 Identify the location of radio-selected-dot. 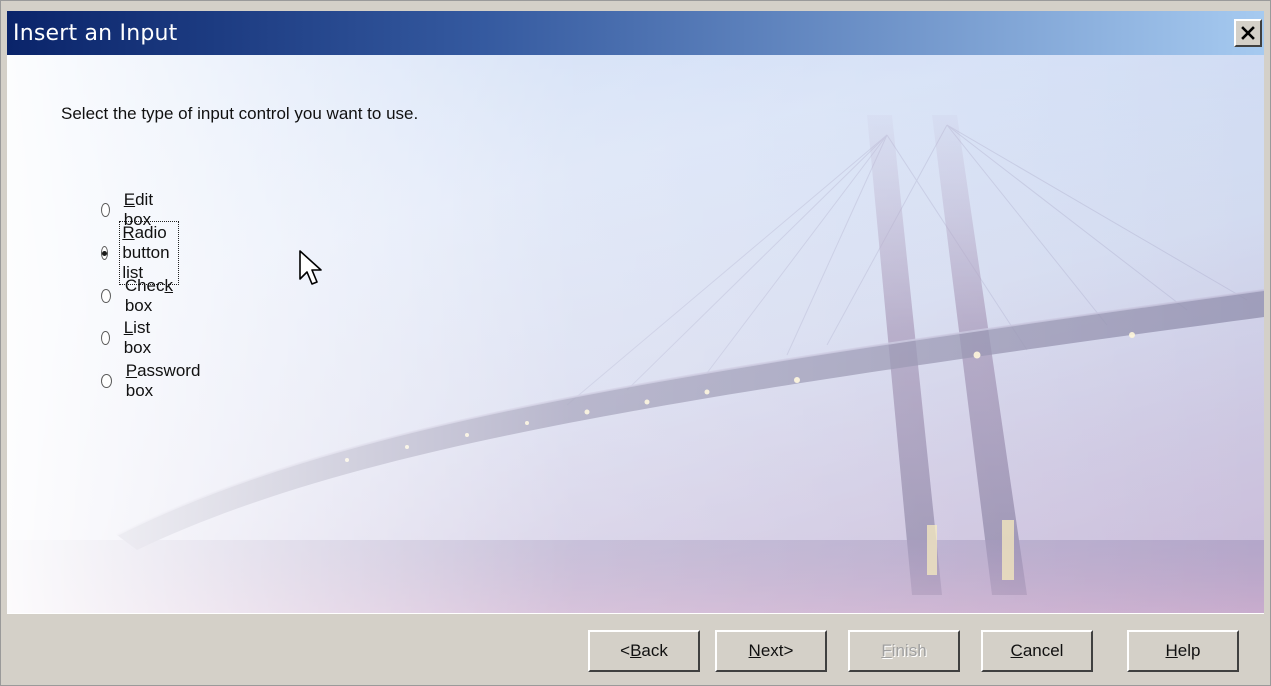
(105, 253).